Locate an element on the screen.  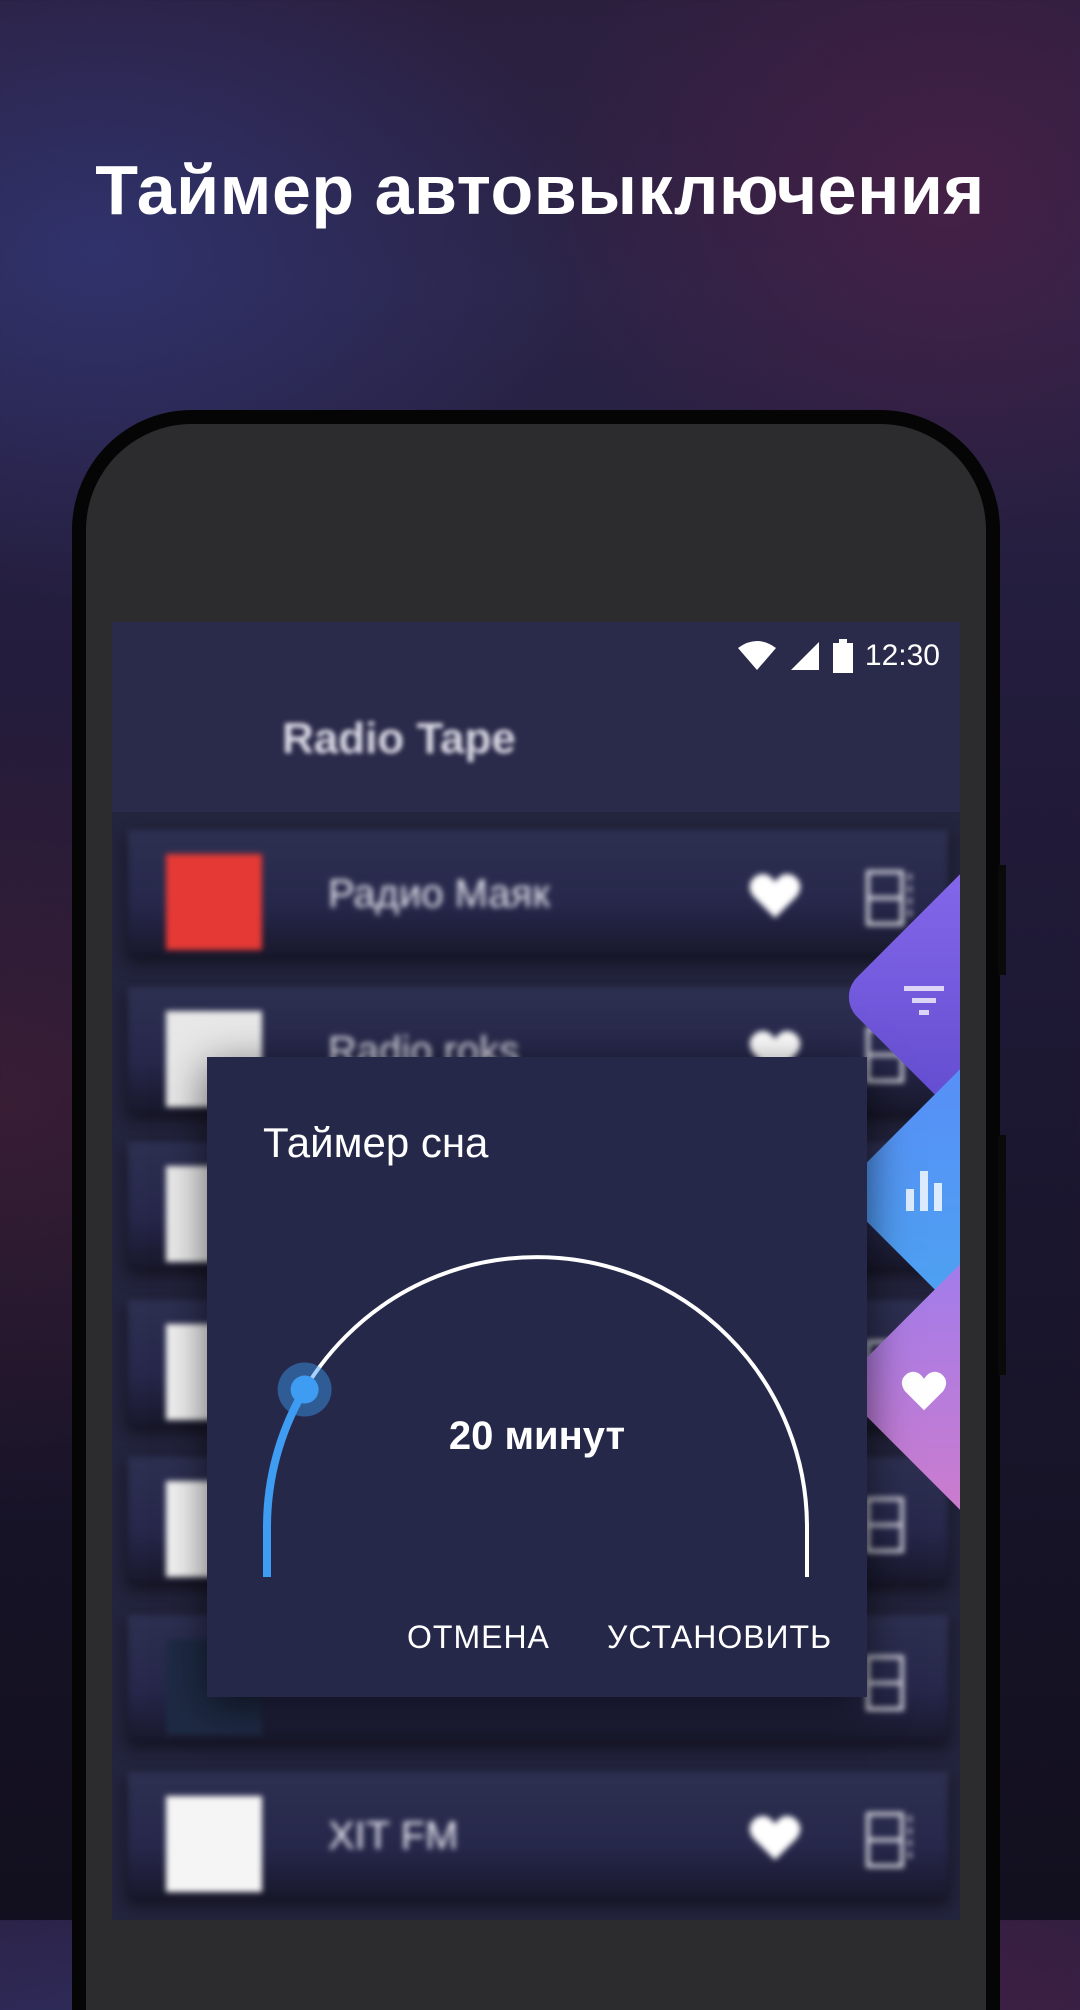
status-time: 12:30 is located at coordinates (902, 655).